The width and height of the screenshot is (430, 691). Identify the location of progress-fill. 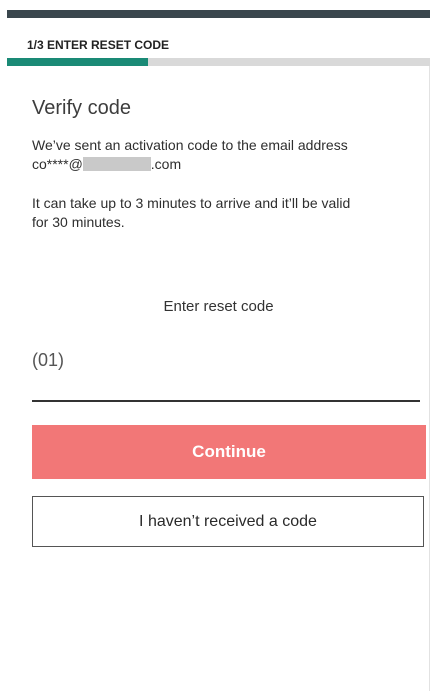
(77, 62).